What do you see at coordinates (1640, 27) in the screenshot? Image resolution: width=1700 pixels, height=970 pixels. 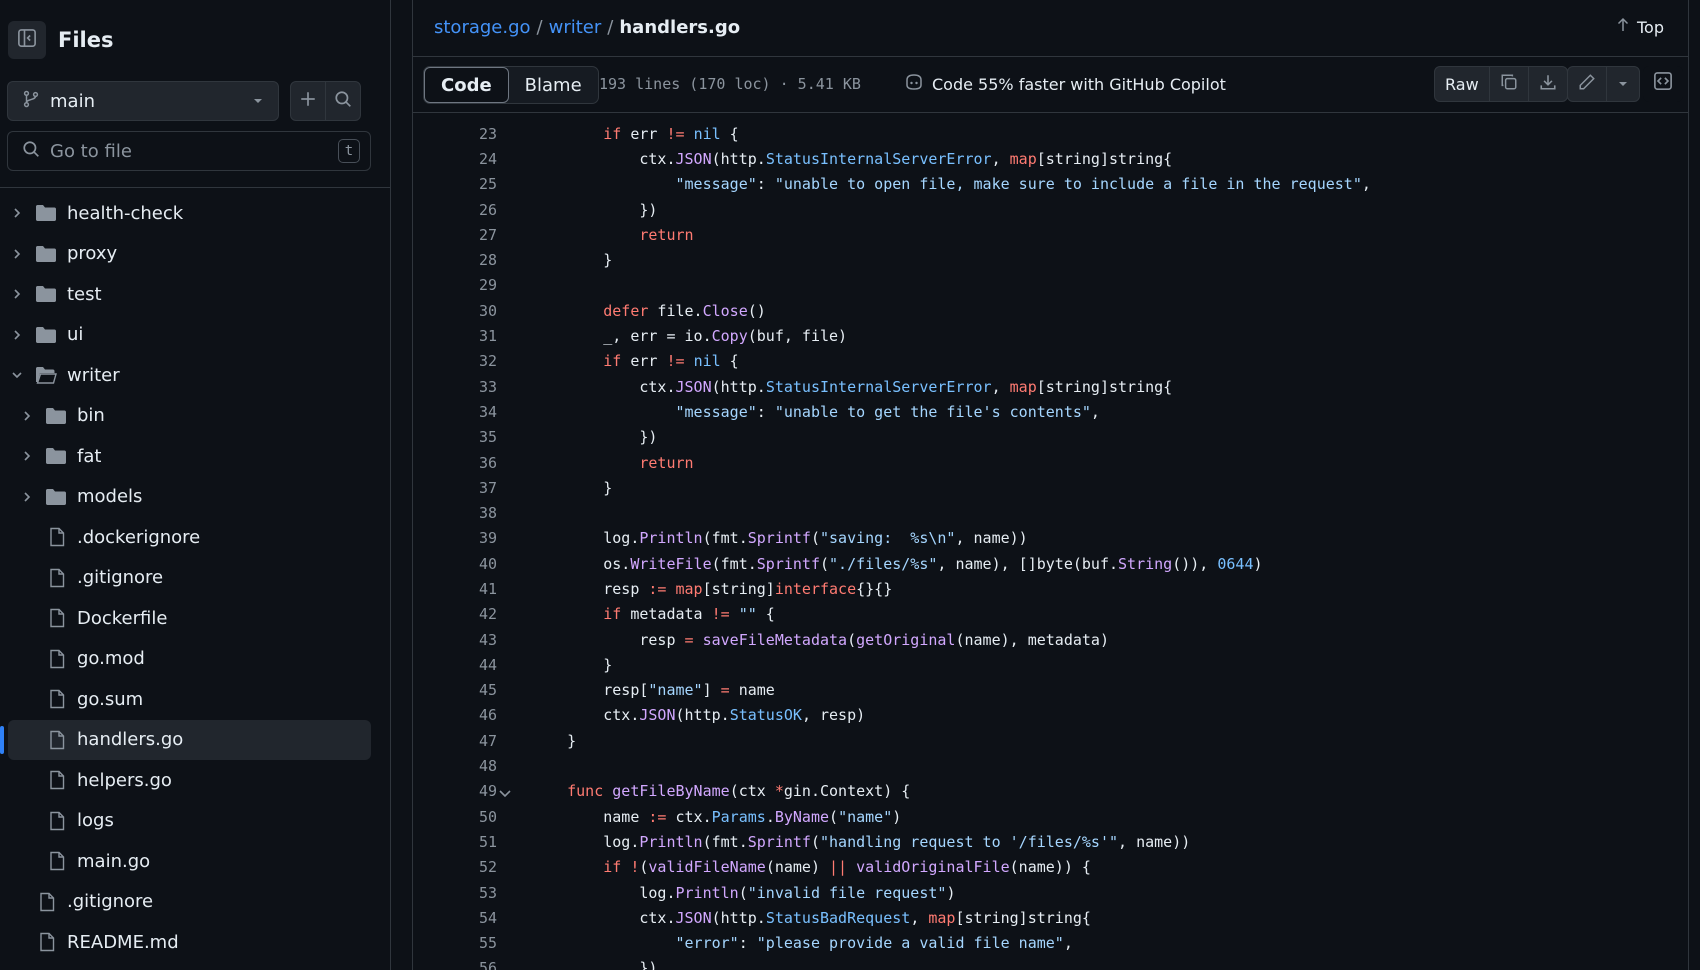 I see `back-to-top-button: Top` at bounding box center [1640, 27].